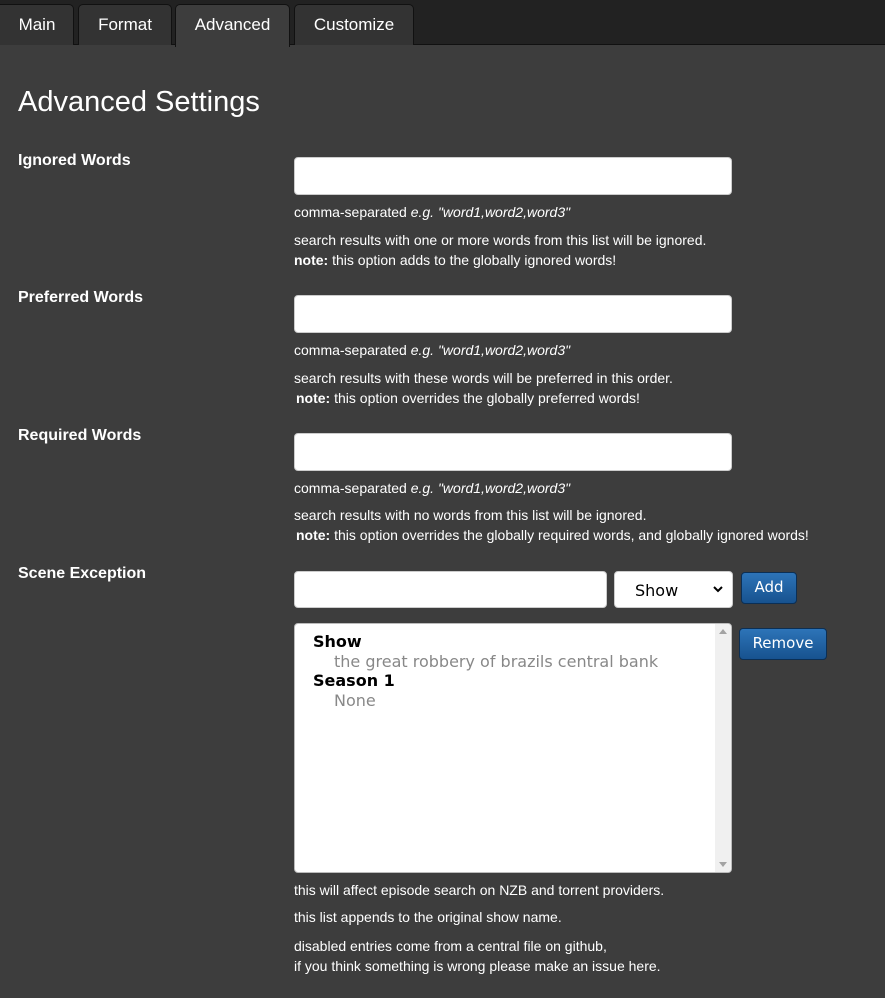 This screenshot has width=885, height=998. What do you see at coordinates (232, 25) in the screenshot?
I see `tab-advanced: Advanced` at bounding box center [232, 25].